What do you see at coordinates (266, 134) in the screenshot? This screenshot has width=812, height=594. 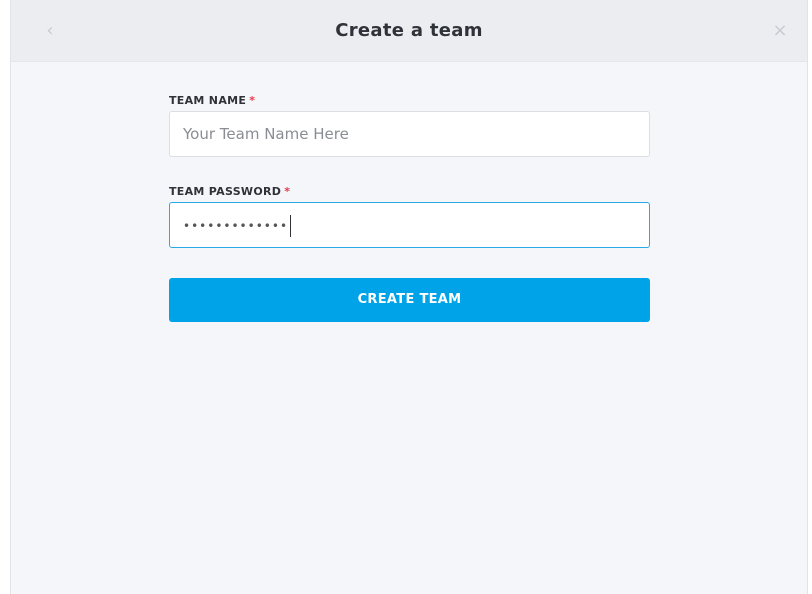 I see `team-name-placeholder: Your Team Name Here` at bounding box center [266, 134].